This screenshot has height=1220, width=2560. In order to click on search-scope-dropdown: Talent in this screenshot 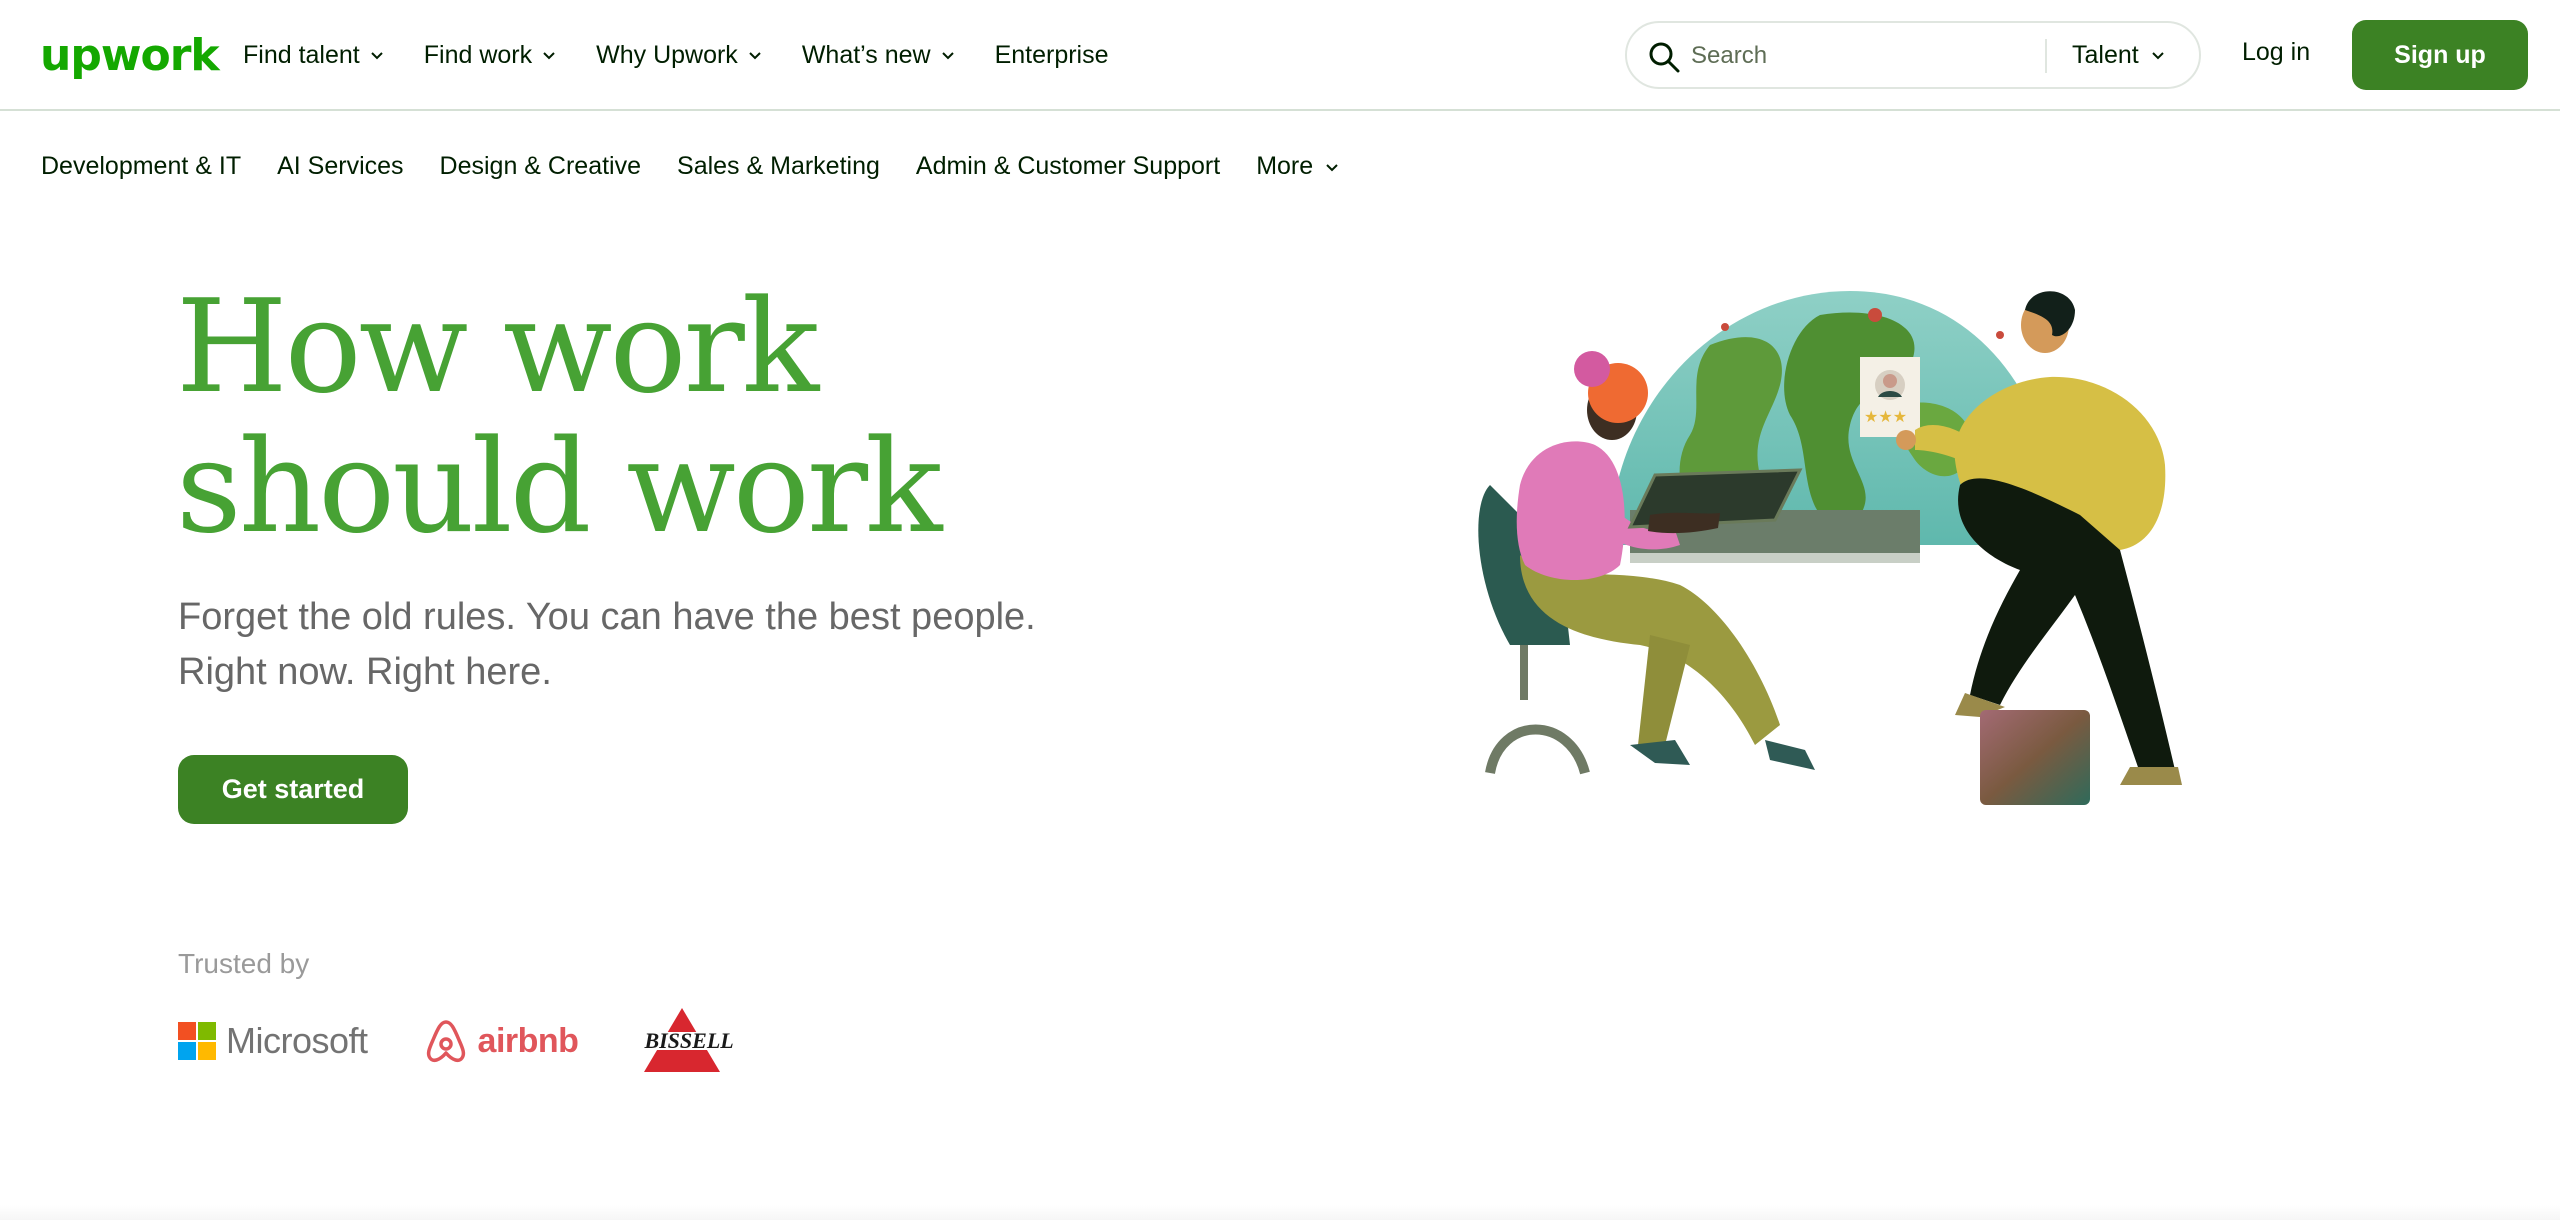, I will do `click(2118, 55)`.